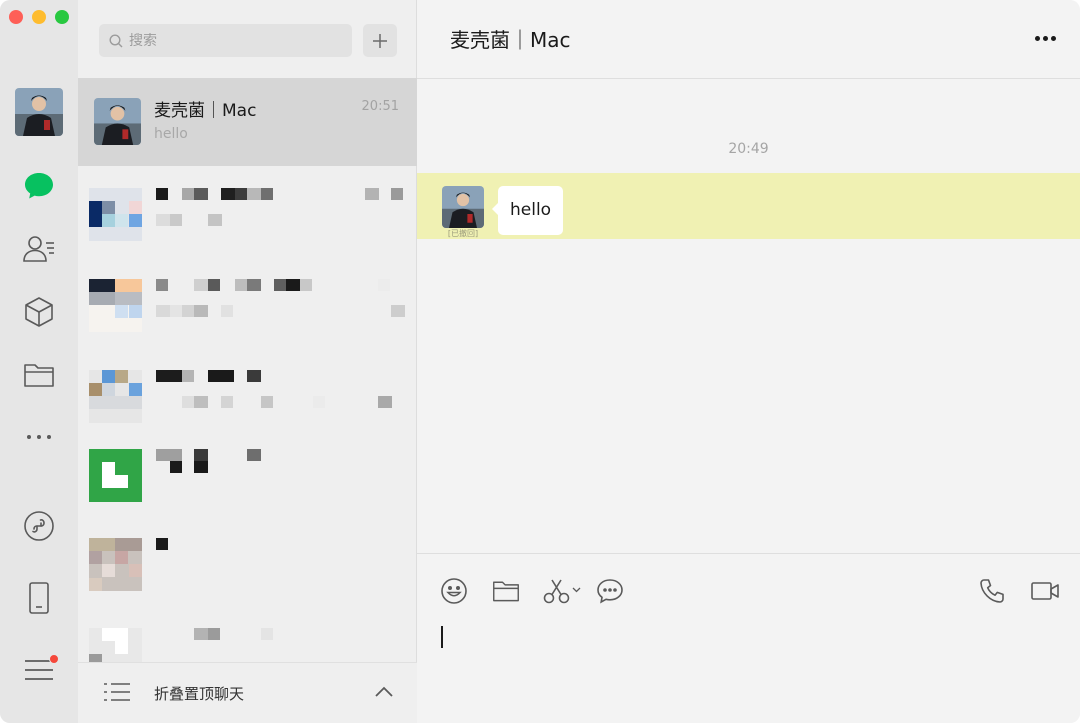 This screenshot has height=723, width=1080. What do you see at coordinates (748, 39) in the screenshot?
I see `conversation-header: 麦壳菌｜Mac` at bounding box center [748, 39].